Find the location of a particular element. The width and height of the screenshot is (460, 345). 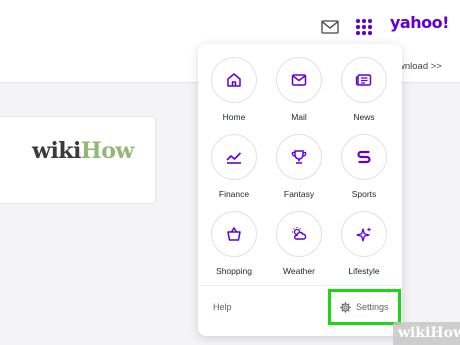

app-label: News is located at coordinates (364, 117).